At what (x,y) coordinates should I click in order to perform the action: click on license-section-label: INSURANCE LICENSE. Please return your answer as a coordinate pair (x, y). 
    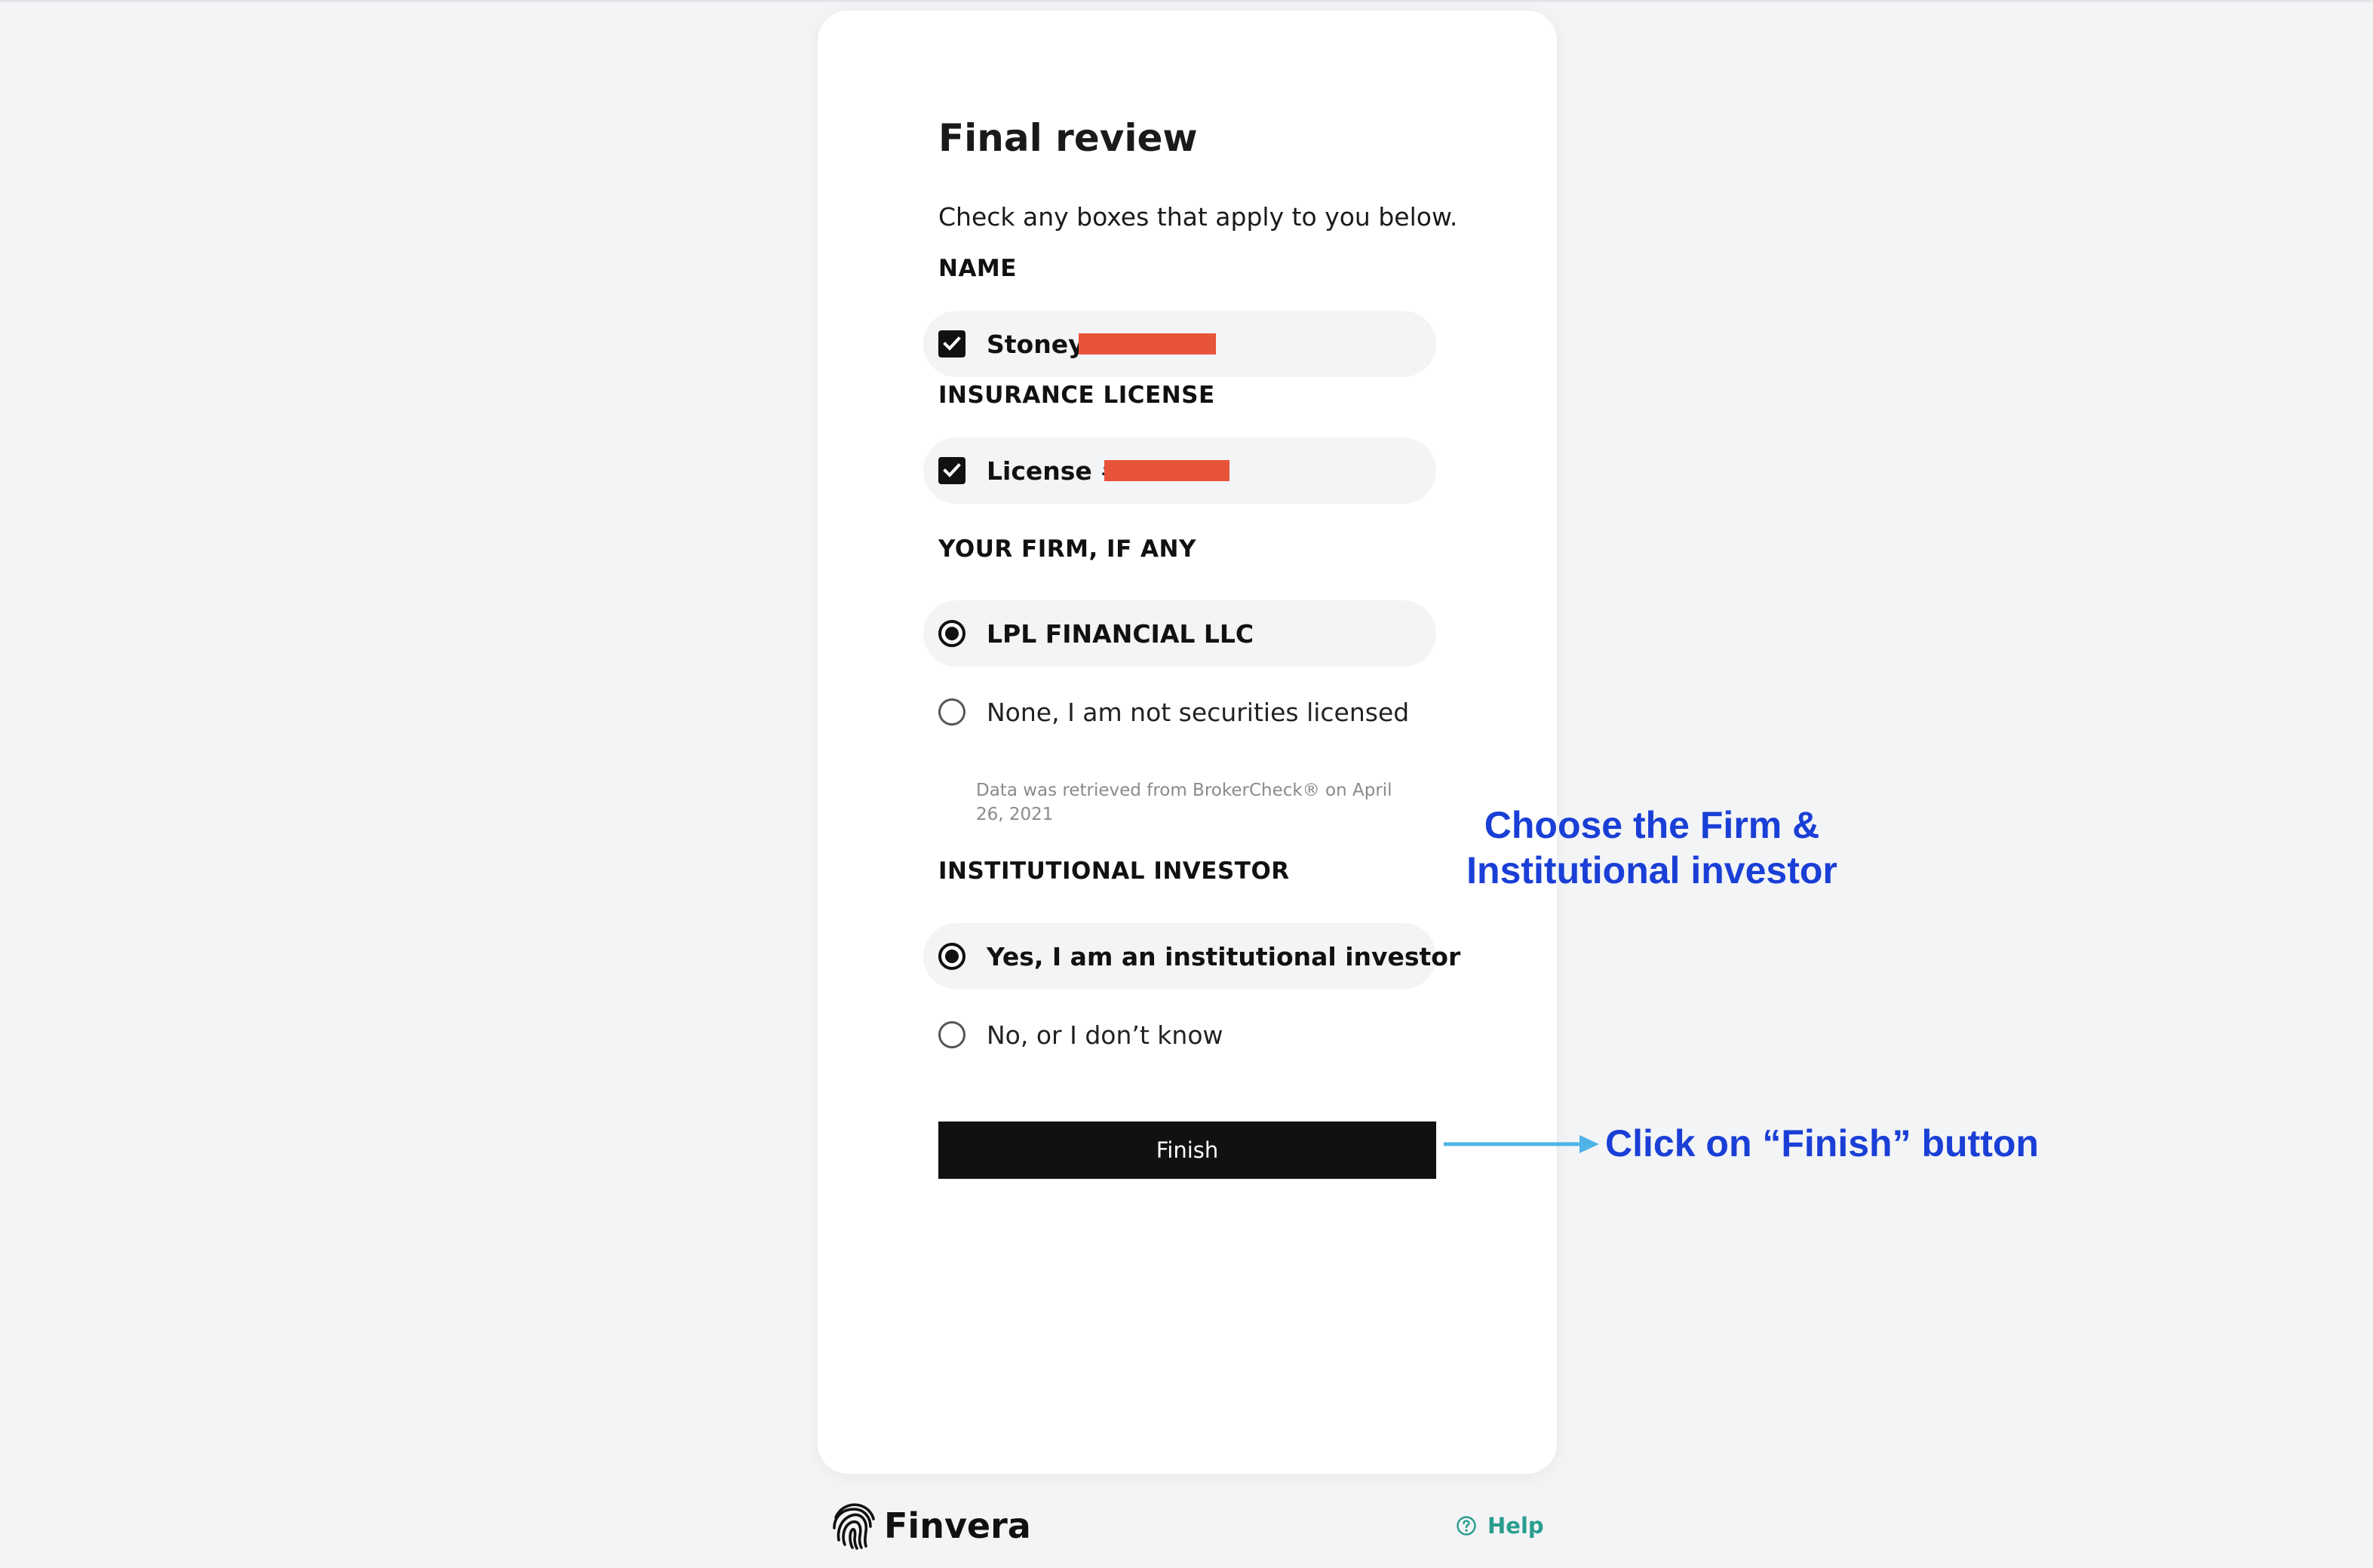
    Looking at the image, I should click on (1076, 395).